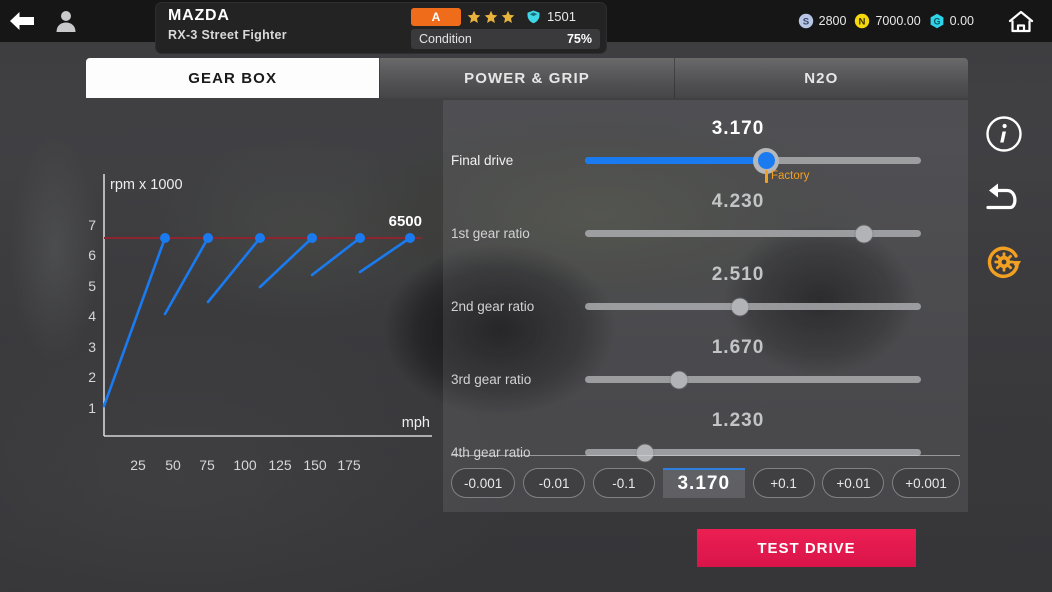 This screenshot has height=592, width=1052. I want to click on back-button, so click(22, 21).